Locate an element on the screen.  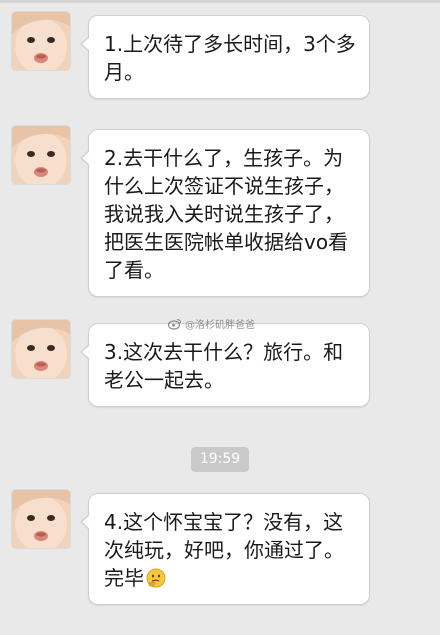
message-bubble: 4.这个怀宝宝了？没有，这次纯玩，好吧，你通过了。完毕 is located at coordinates (225, 549).